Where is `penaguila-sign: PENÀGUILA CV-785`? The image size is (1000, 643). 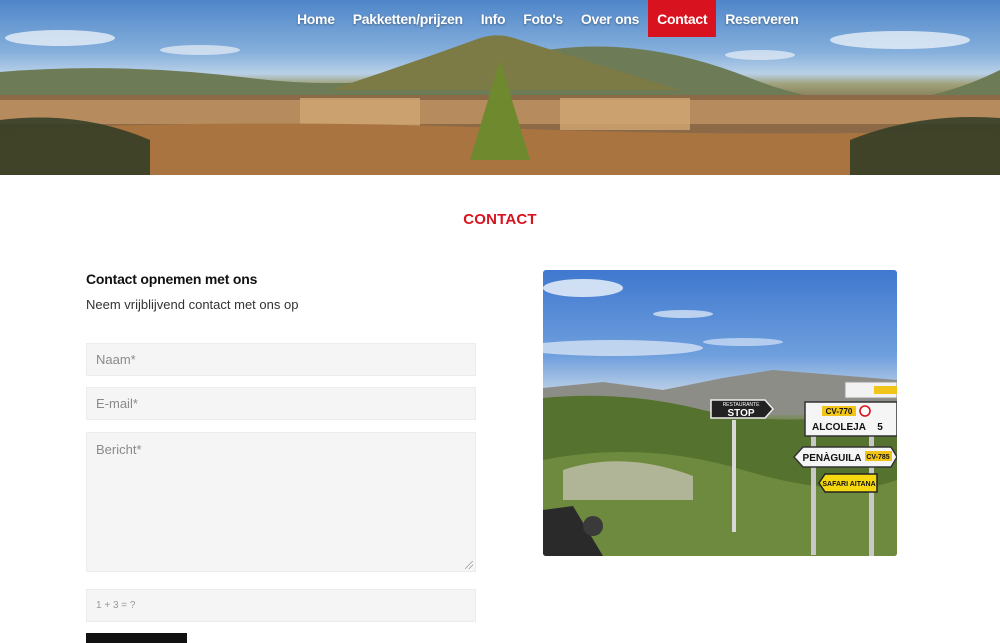 penaguila-sign: PENÀGUILA CV-785 is located at coordinates (844, 457).